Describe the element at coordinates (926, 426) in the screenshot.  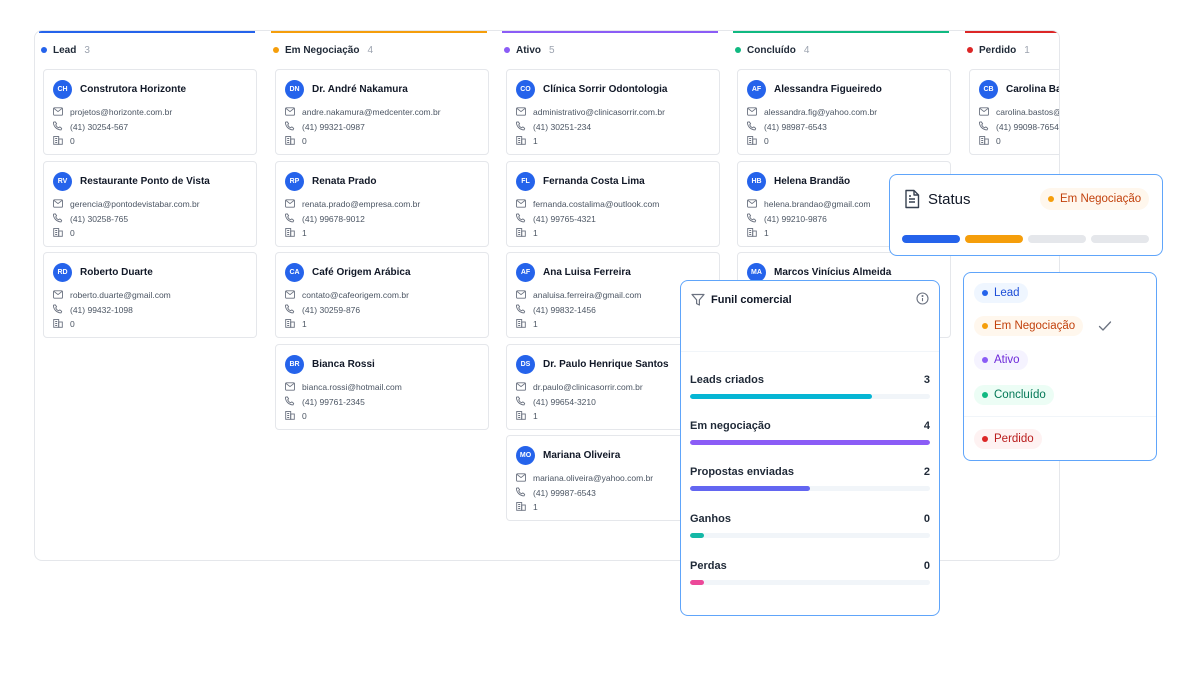
I see `funnel-row-value: 4` at that location.